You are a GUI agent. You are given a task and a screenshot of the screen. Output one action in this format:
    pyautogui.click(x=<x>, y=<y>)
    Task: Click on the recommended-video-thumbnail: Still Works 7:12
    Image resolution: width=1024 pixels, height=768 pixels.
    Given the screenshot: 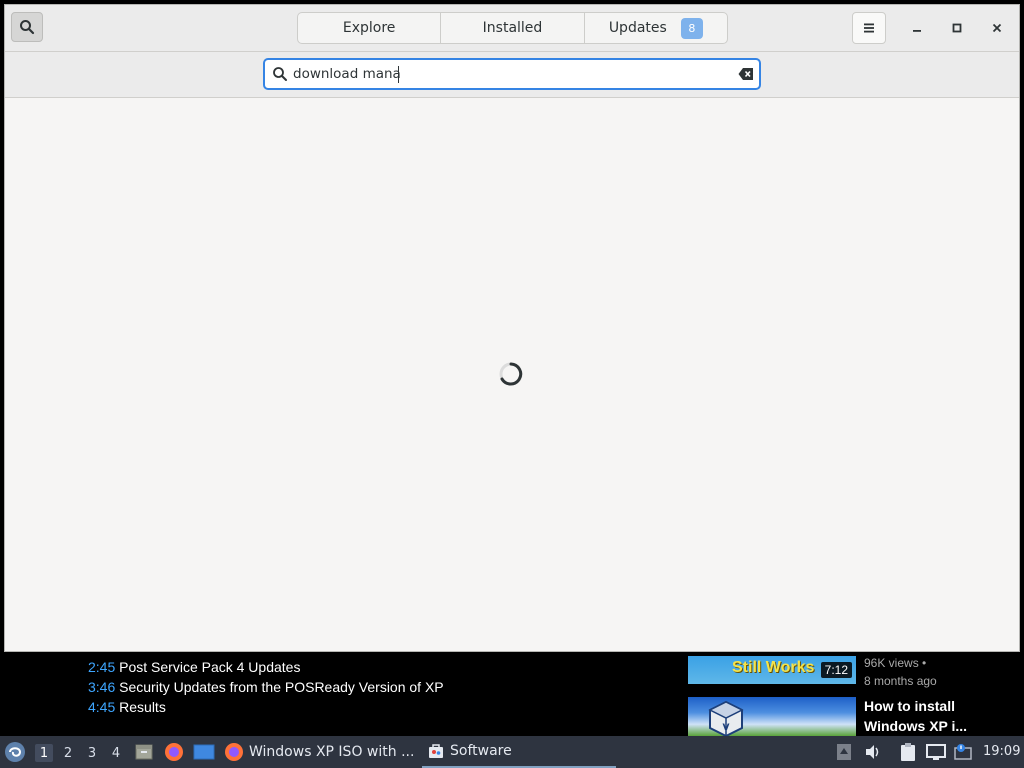 What is the action you would take?
    pyautogui.click(x=772, y=670)
    